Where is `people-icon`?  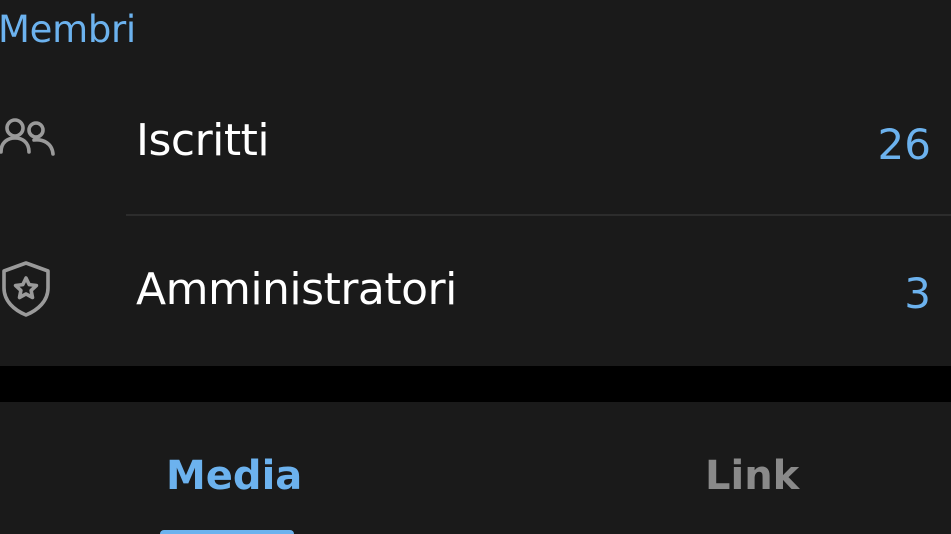 people-icon is located at coordinates (27, 137).